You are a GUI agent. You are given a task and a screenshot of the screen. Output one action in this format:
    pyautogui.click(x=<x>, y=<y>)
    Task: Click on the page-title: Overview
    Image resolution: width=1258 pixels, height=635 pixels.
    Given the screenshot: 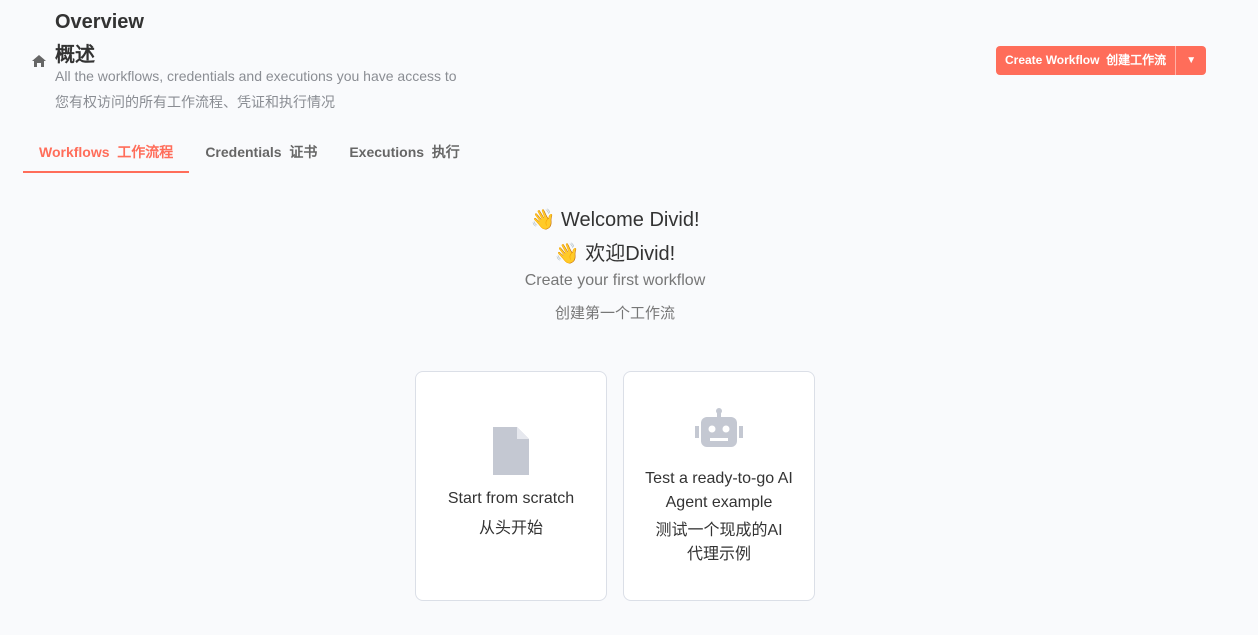 What is the action you would take?
    pyautogui.click(x=99, y=22)
    